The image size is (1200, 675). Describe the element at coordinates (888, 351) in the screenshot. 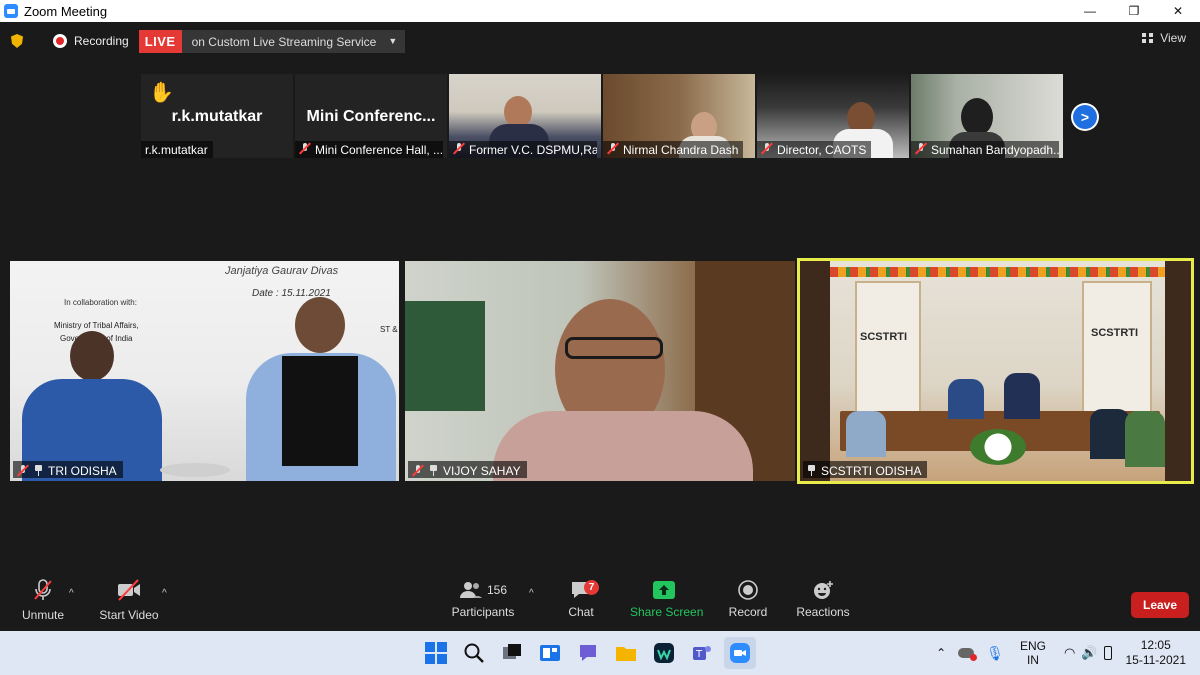

I see `banner-left-panel` at that location.